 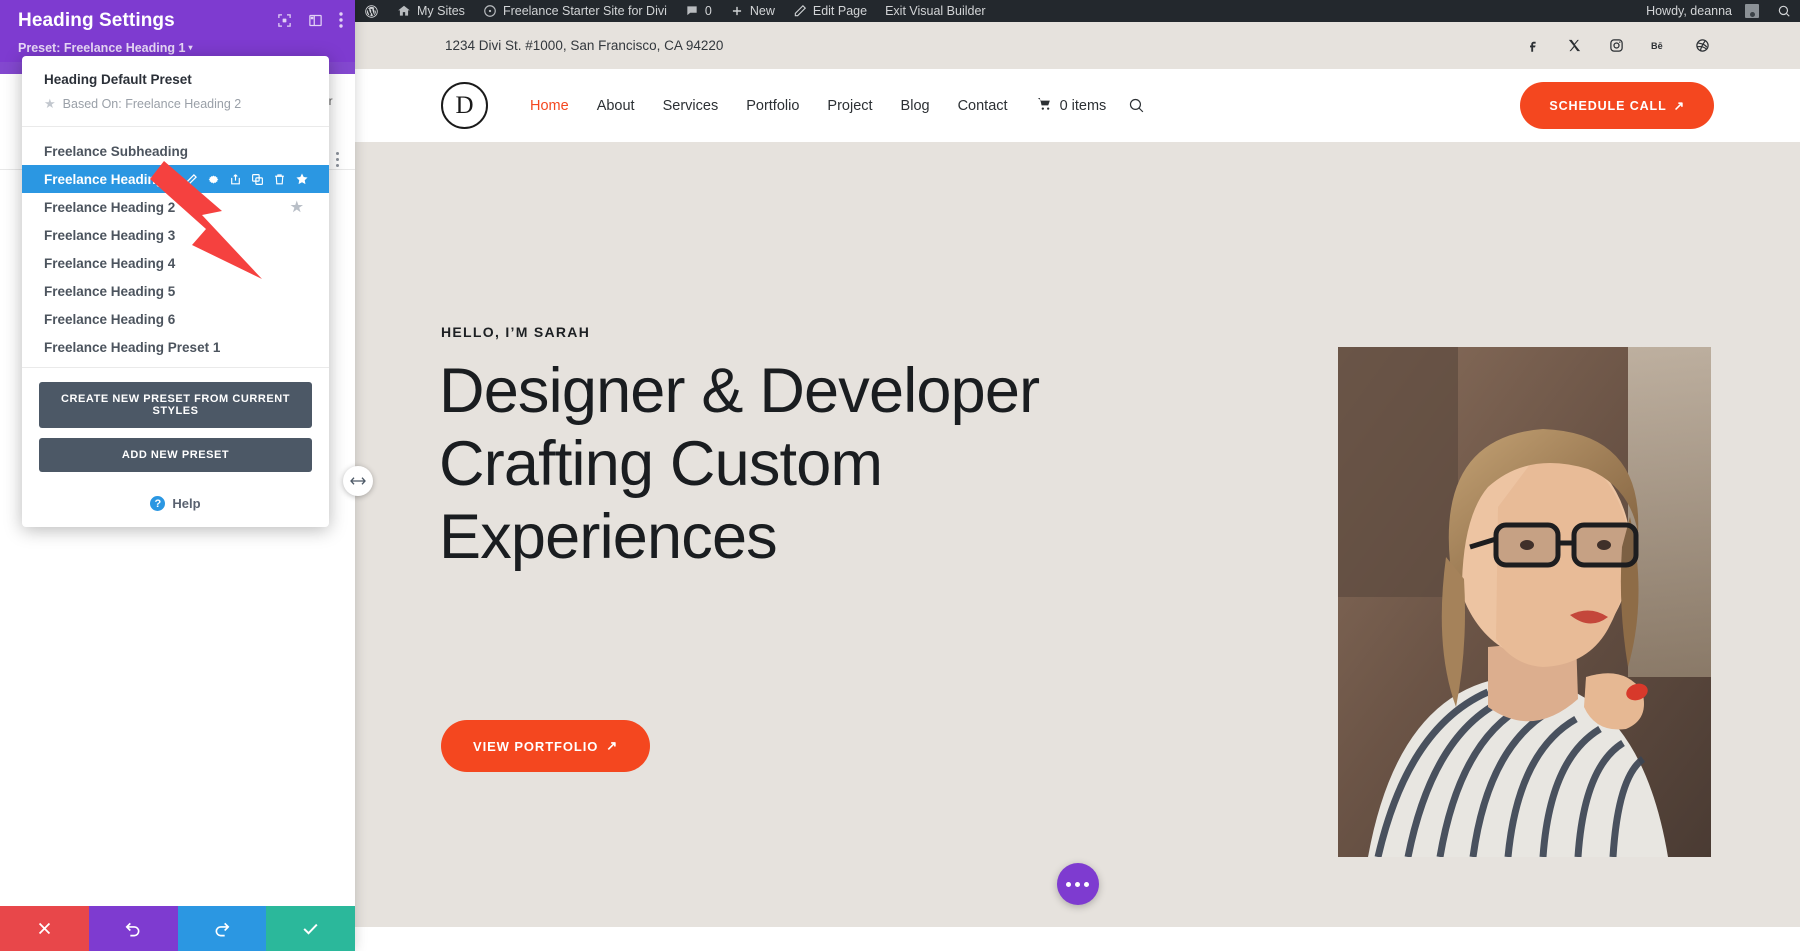 What do you see at coordinates (158, 503) in the screenshot?
I see `question-mark-icon: ?` at bounding box center [158, 503].